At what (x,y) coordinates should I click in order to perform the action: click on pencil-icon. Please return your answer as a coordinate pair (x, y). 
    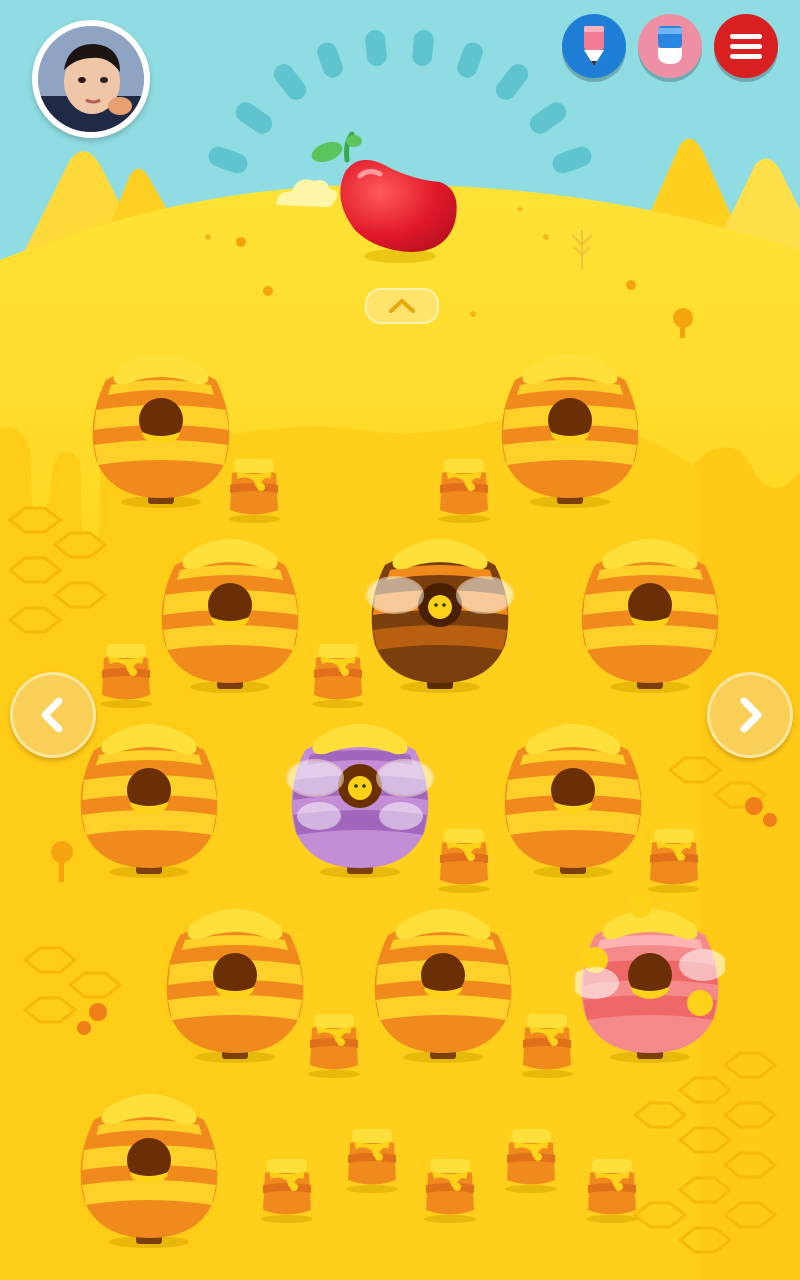
    Looking at the image, I should click on (594, 46).